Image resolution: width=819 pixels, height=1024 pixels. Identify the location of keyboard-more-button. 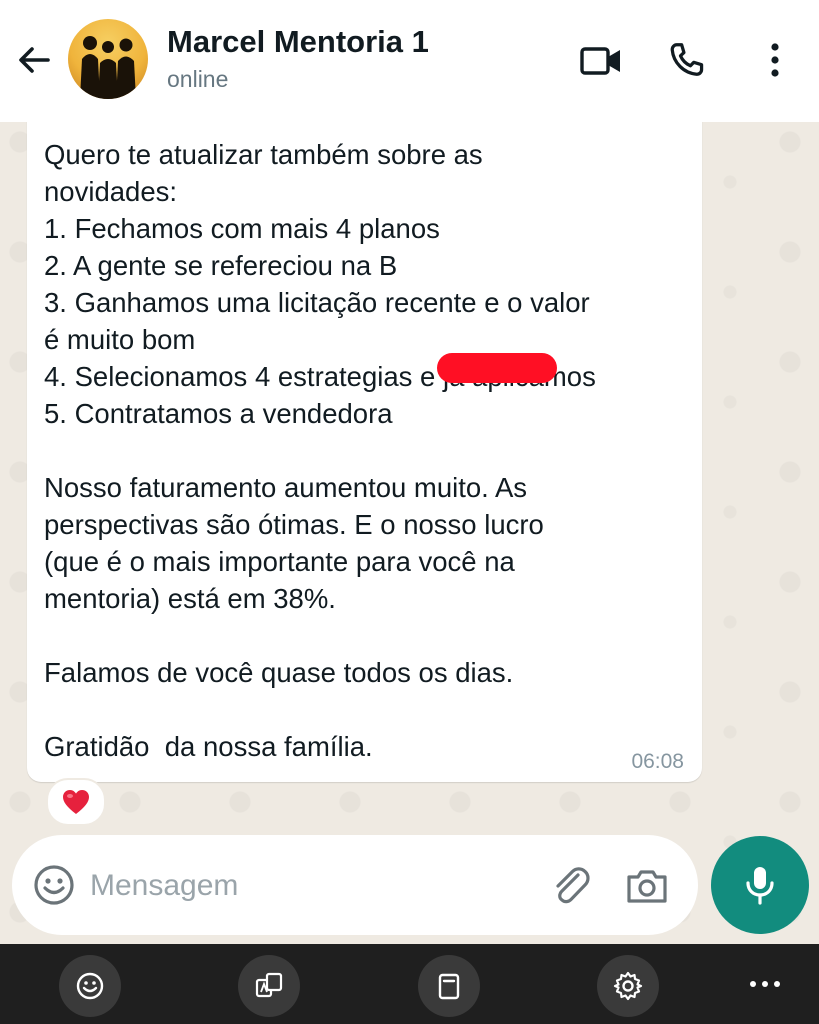
(765, 984).